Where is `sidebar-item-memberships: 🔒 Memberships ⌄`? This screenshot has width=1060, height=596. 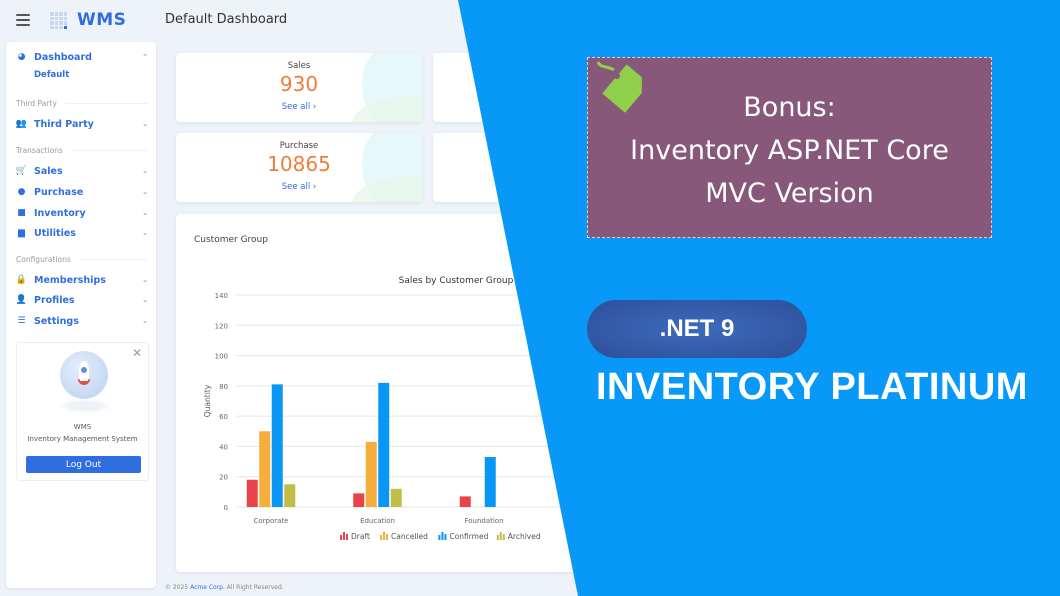
sidebar-item-memberships: 🔒 Memberships ⌄ is located at coordinates (82, 280).